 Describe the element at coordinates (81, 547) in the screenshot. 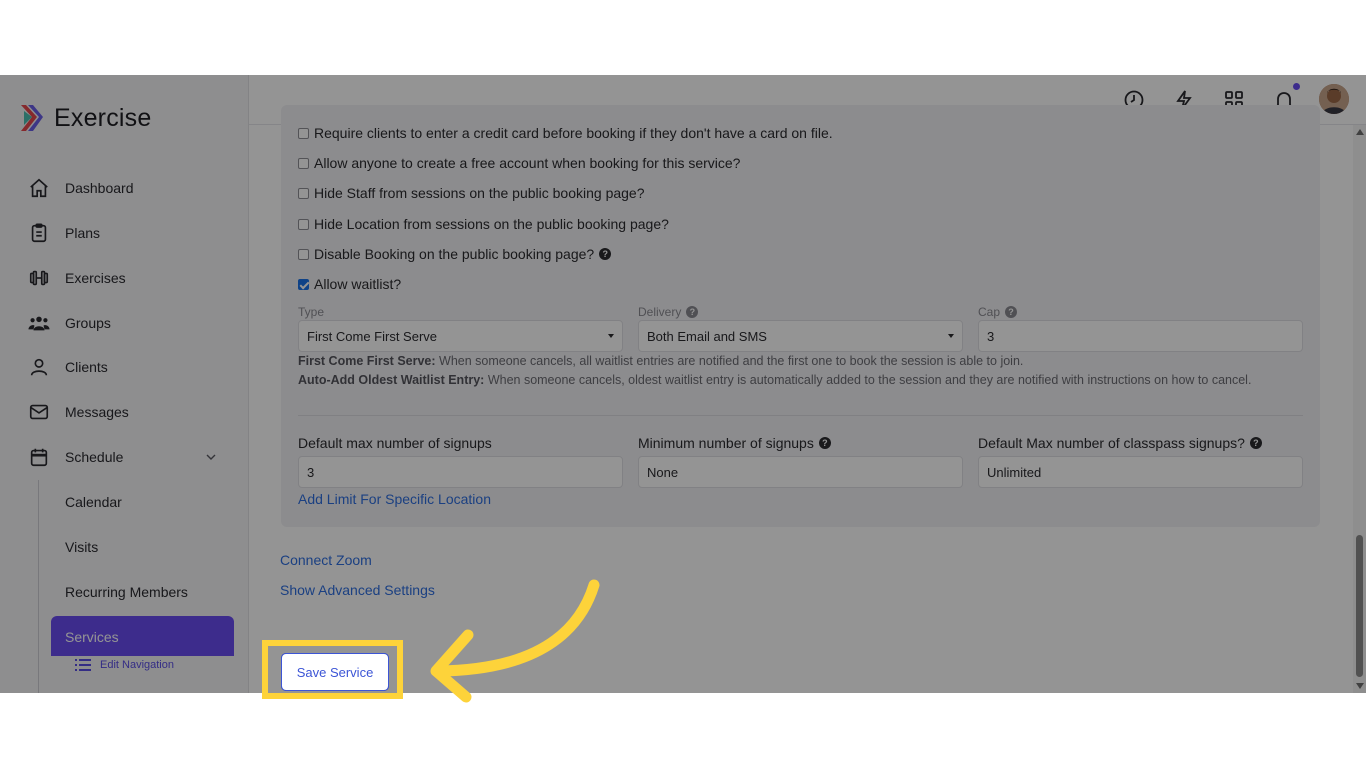

I see `sidebar-item-visits: Visits` at that location.